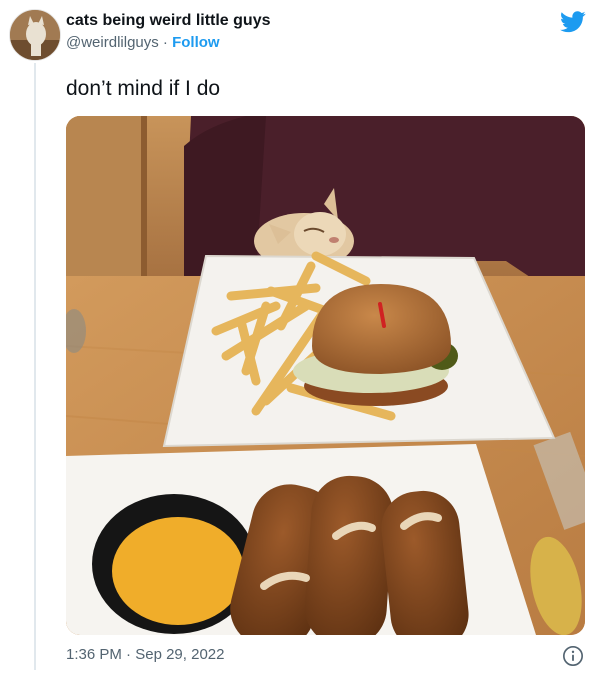 The height and width of the screenshot is (679, 600). I want to click on follow-button: Follow, so click(196, 42).